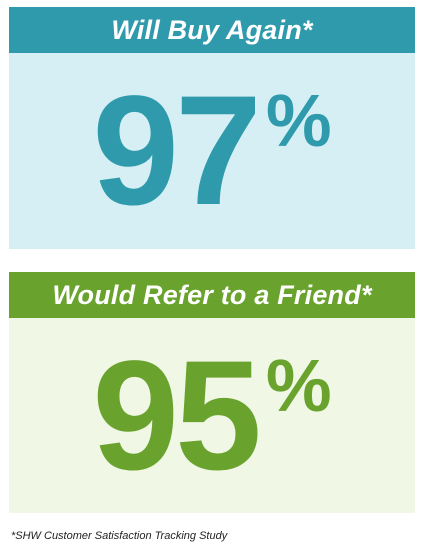  What do you see at coordinates (177, 415) in the screenshot?
I see `stat-value: 95` at bounding box center [177, 415].